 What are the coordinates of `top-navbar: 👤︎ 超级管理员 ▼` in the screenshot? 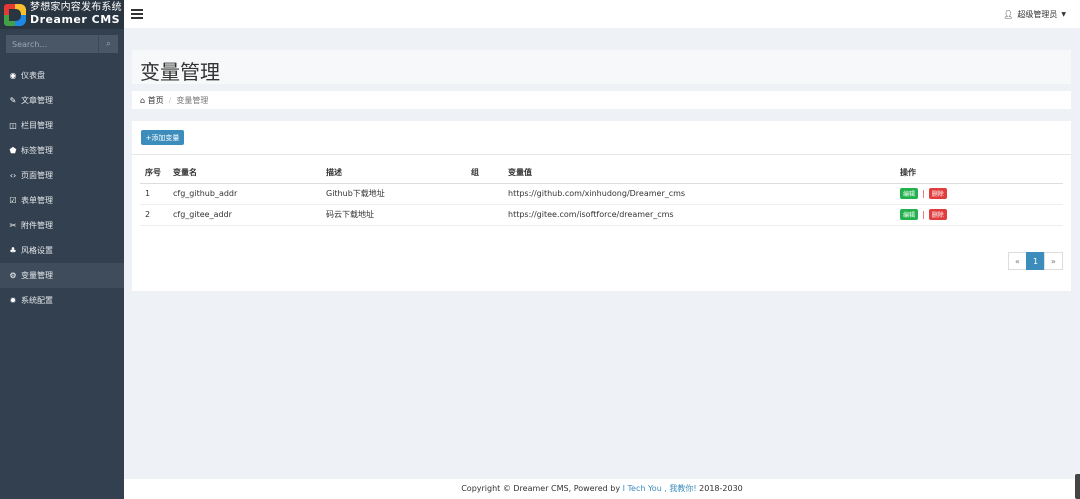 It's located at (602, 14).